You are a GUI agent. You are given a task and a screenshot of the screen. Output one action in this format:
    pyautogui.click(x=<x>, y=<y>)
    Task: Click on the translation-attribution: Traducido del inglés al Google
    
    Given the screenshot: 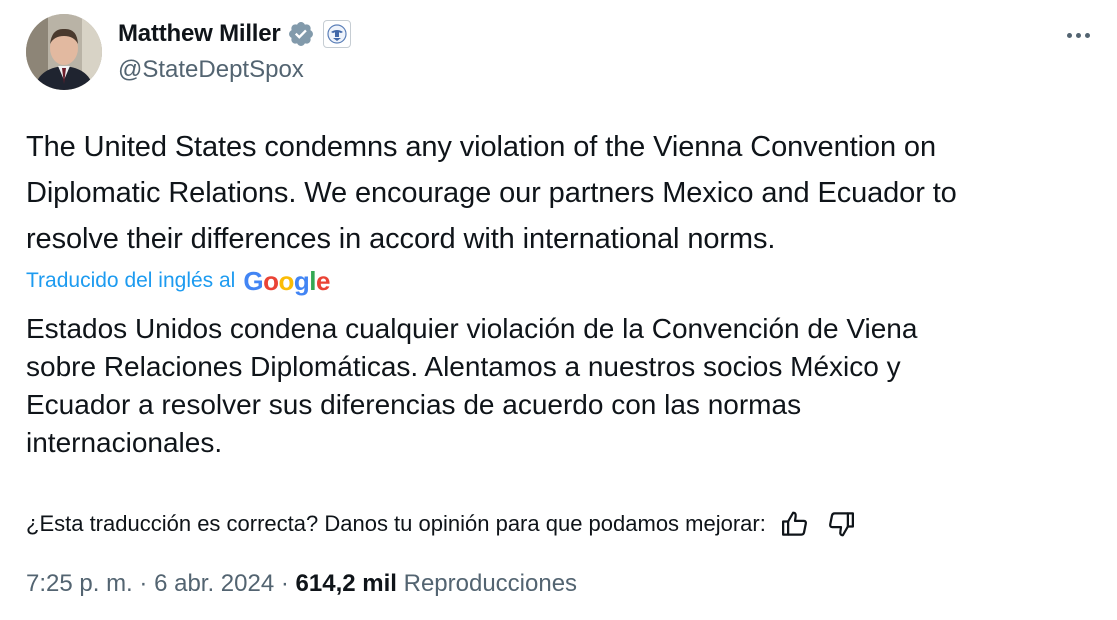 What is the action you would take?
    pyautogui.click(x=178, y=281)
    